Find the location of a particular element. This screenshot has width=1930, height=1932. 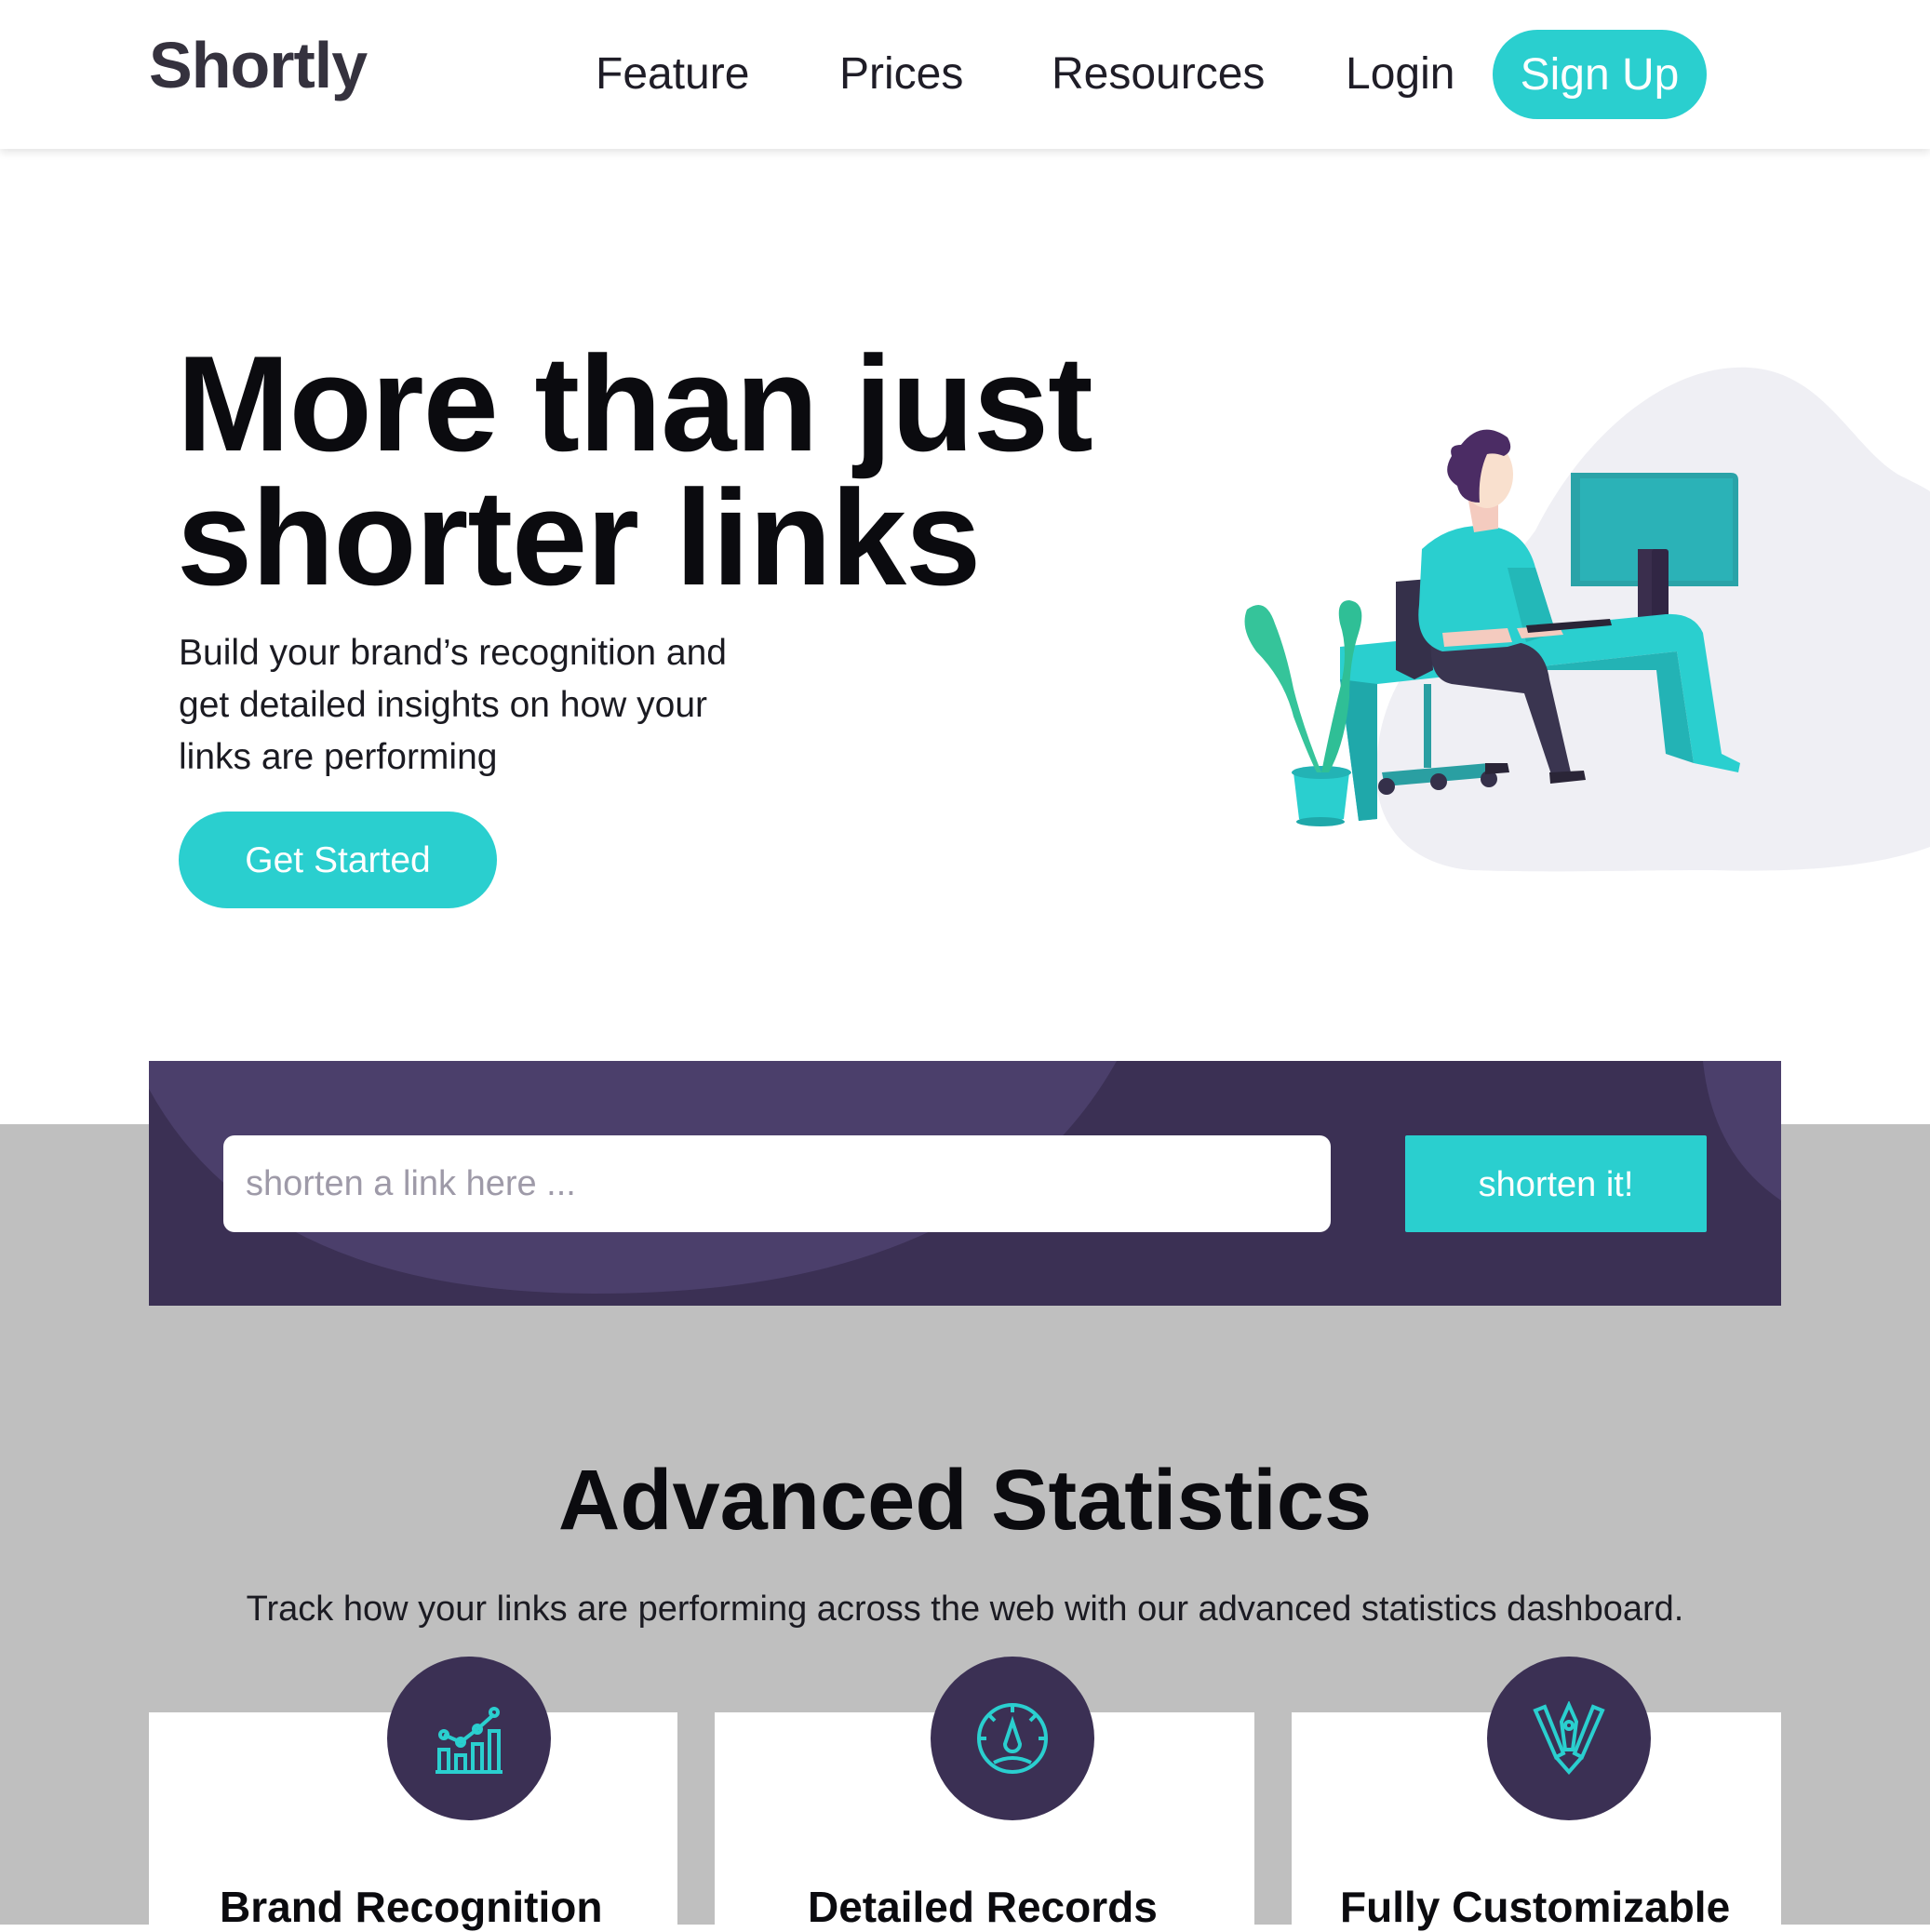

statistics-title: Advanced Statistics is located at coordinates (965, 1500).